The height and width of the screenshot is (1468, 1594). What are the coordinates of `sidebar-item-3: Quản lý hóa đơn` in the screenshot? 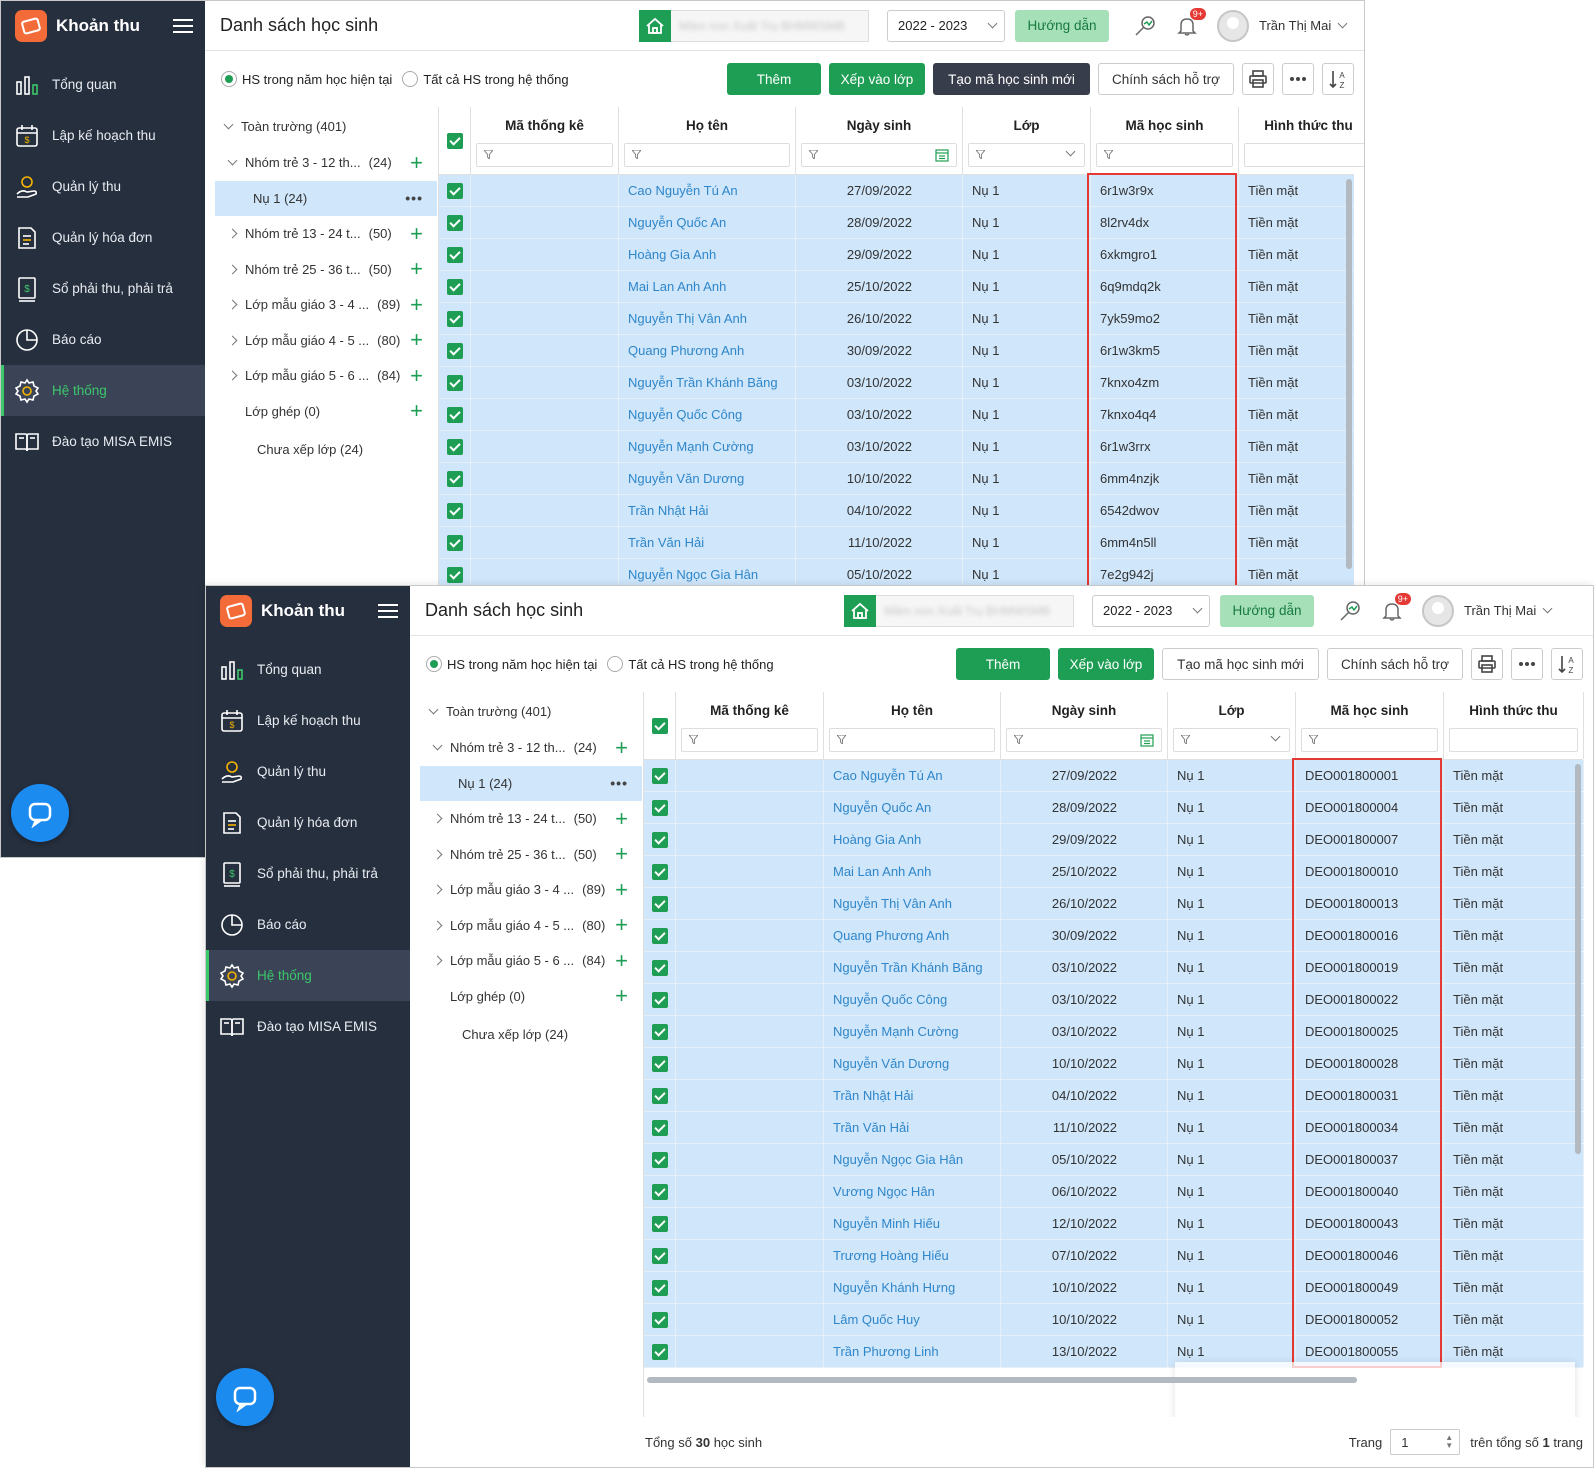 It's located at (103, 237).